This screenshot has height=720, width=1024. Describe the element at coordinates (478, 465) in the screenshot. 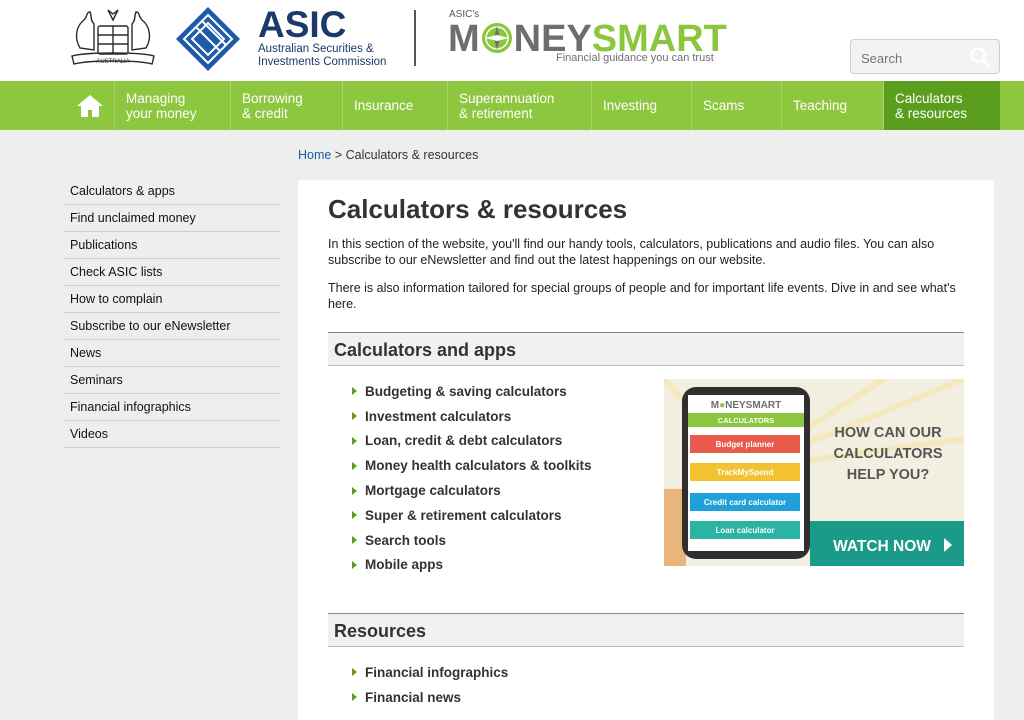

I see `link-label: Money health calculators & toolkits` at that location.